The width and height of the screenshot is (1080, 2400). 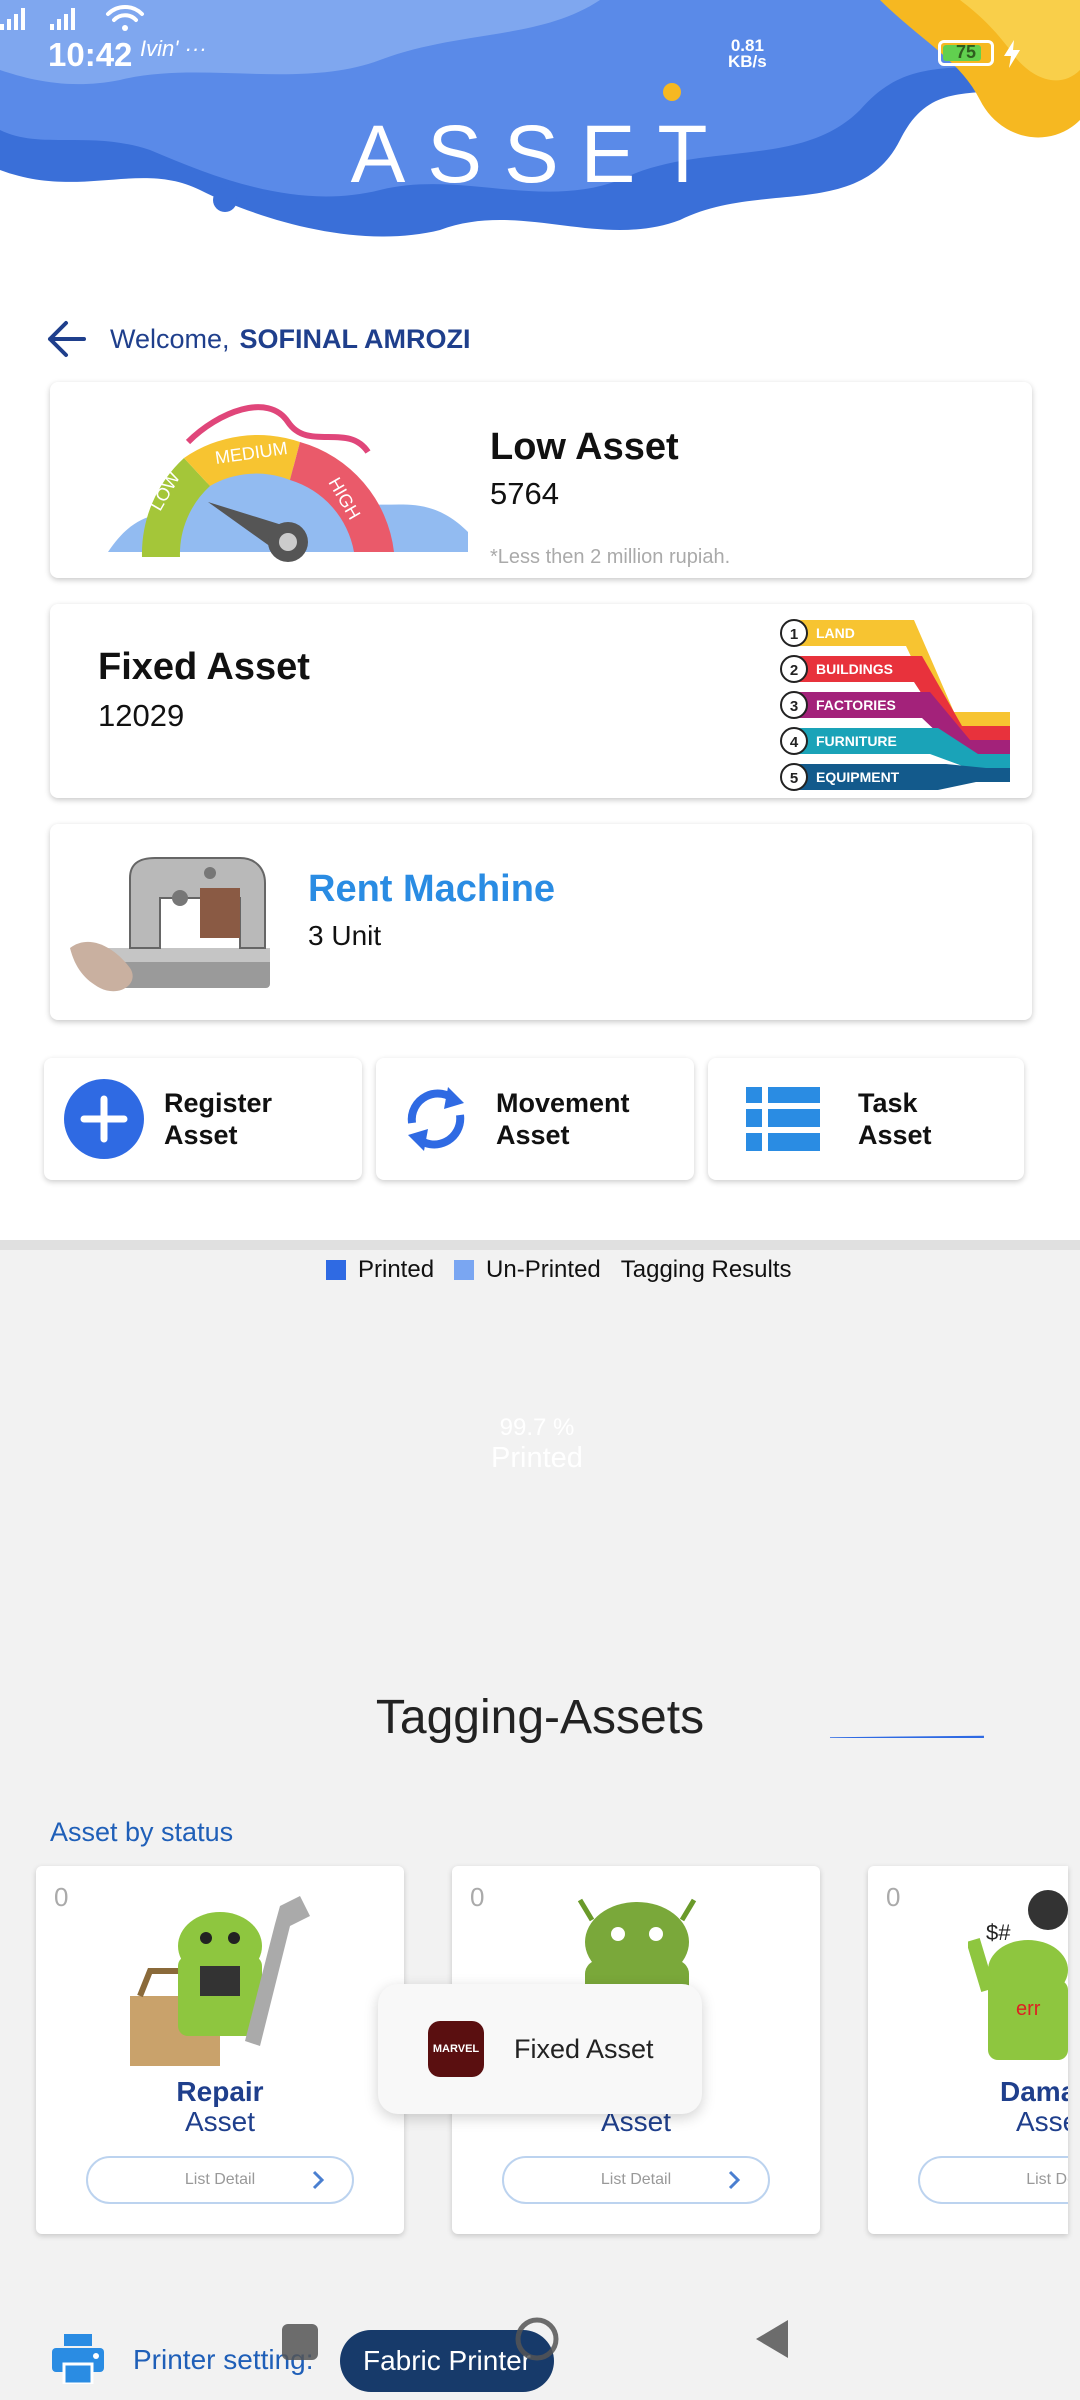 I want to click on user-name: SOFINAL AMROZI, so click(x=355, y=338).